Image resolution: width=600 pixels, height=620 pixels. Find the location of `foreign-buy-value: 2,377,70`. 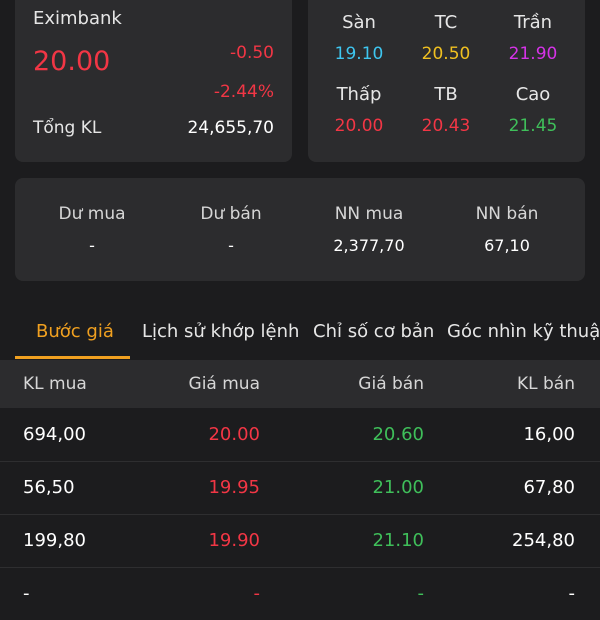

foreign-buy-value: 2,377,70 is located at coordinates (369, 245).